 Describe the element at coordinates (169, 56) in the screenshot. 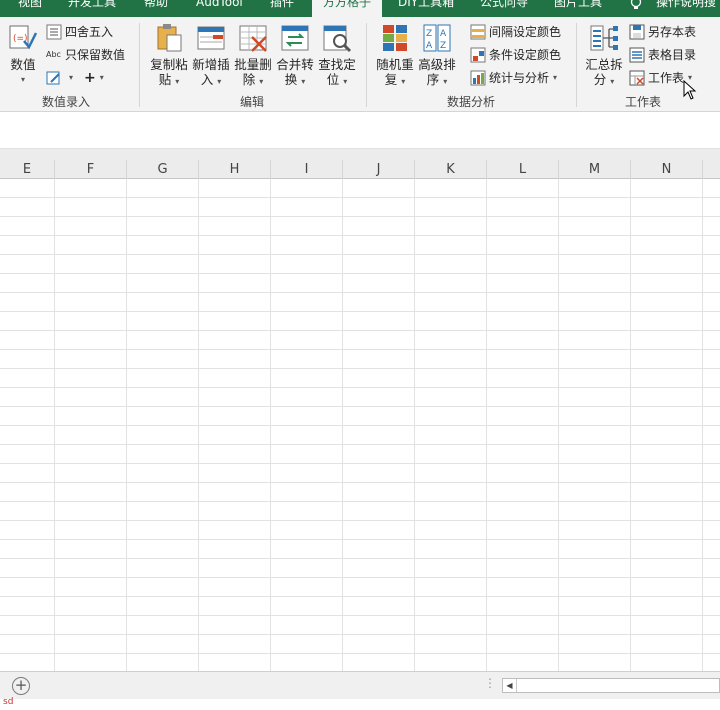

I see `copy-paste-button: 复制粘 贴 ▾` at that location.